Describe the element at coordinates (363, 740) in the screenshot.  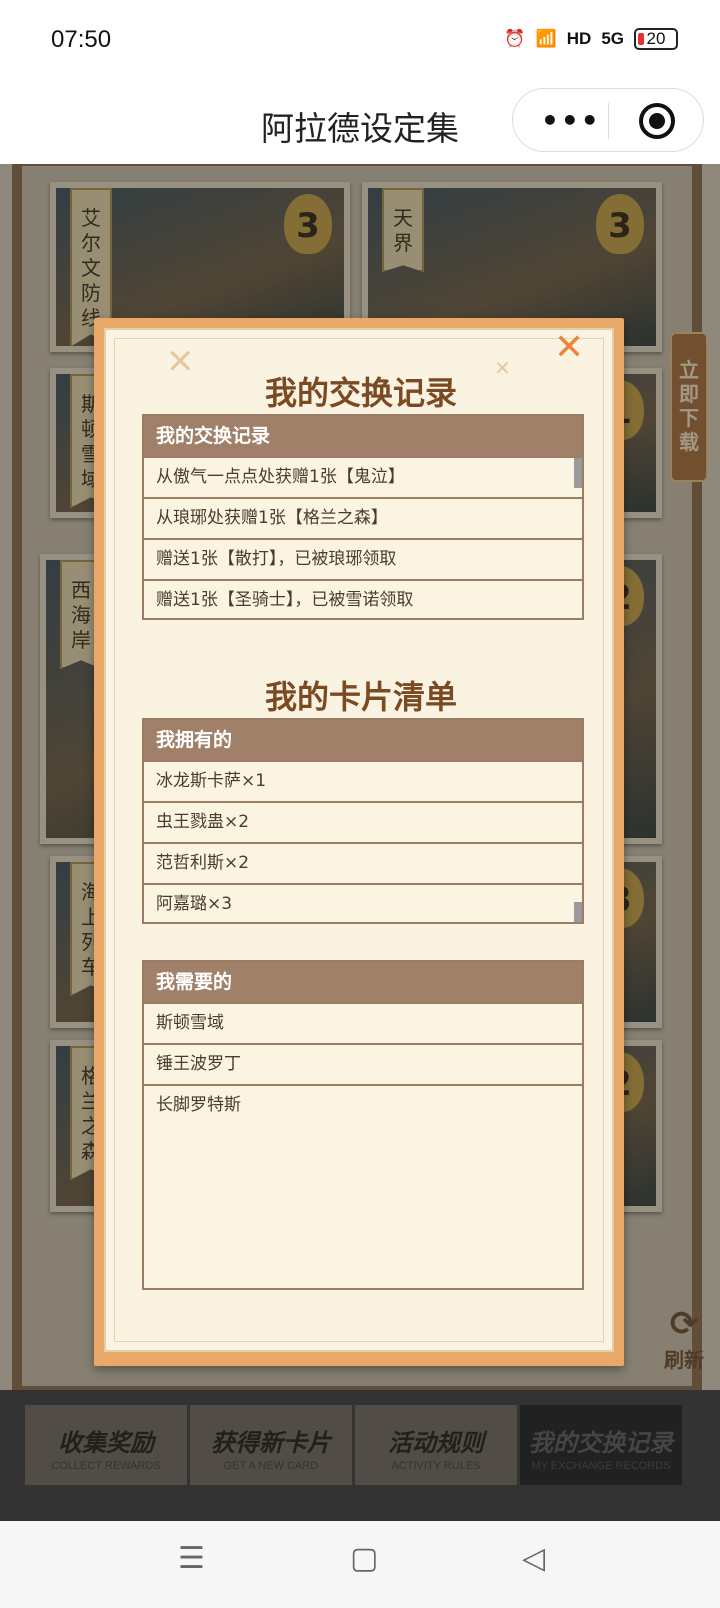
I see `panel-header: 我拥有的` at that location.